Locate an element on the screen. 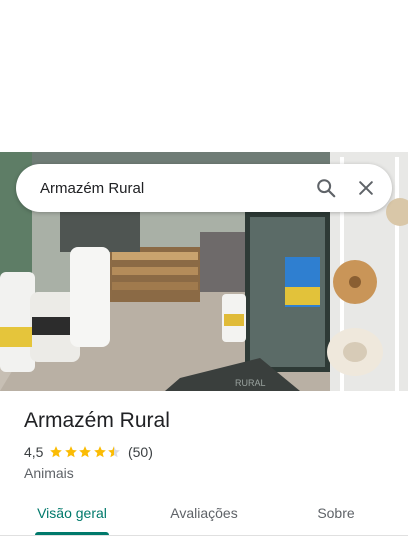  tab-reviews: Avaliações is located at coordinates (204, 513).